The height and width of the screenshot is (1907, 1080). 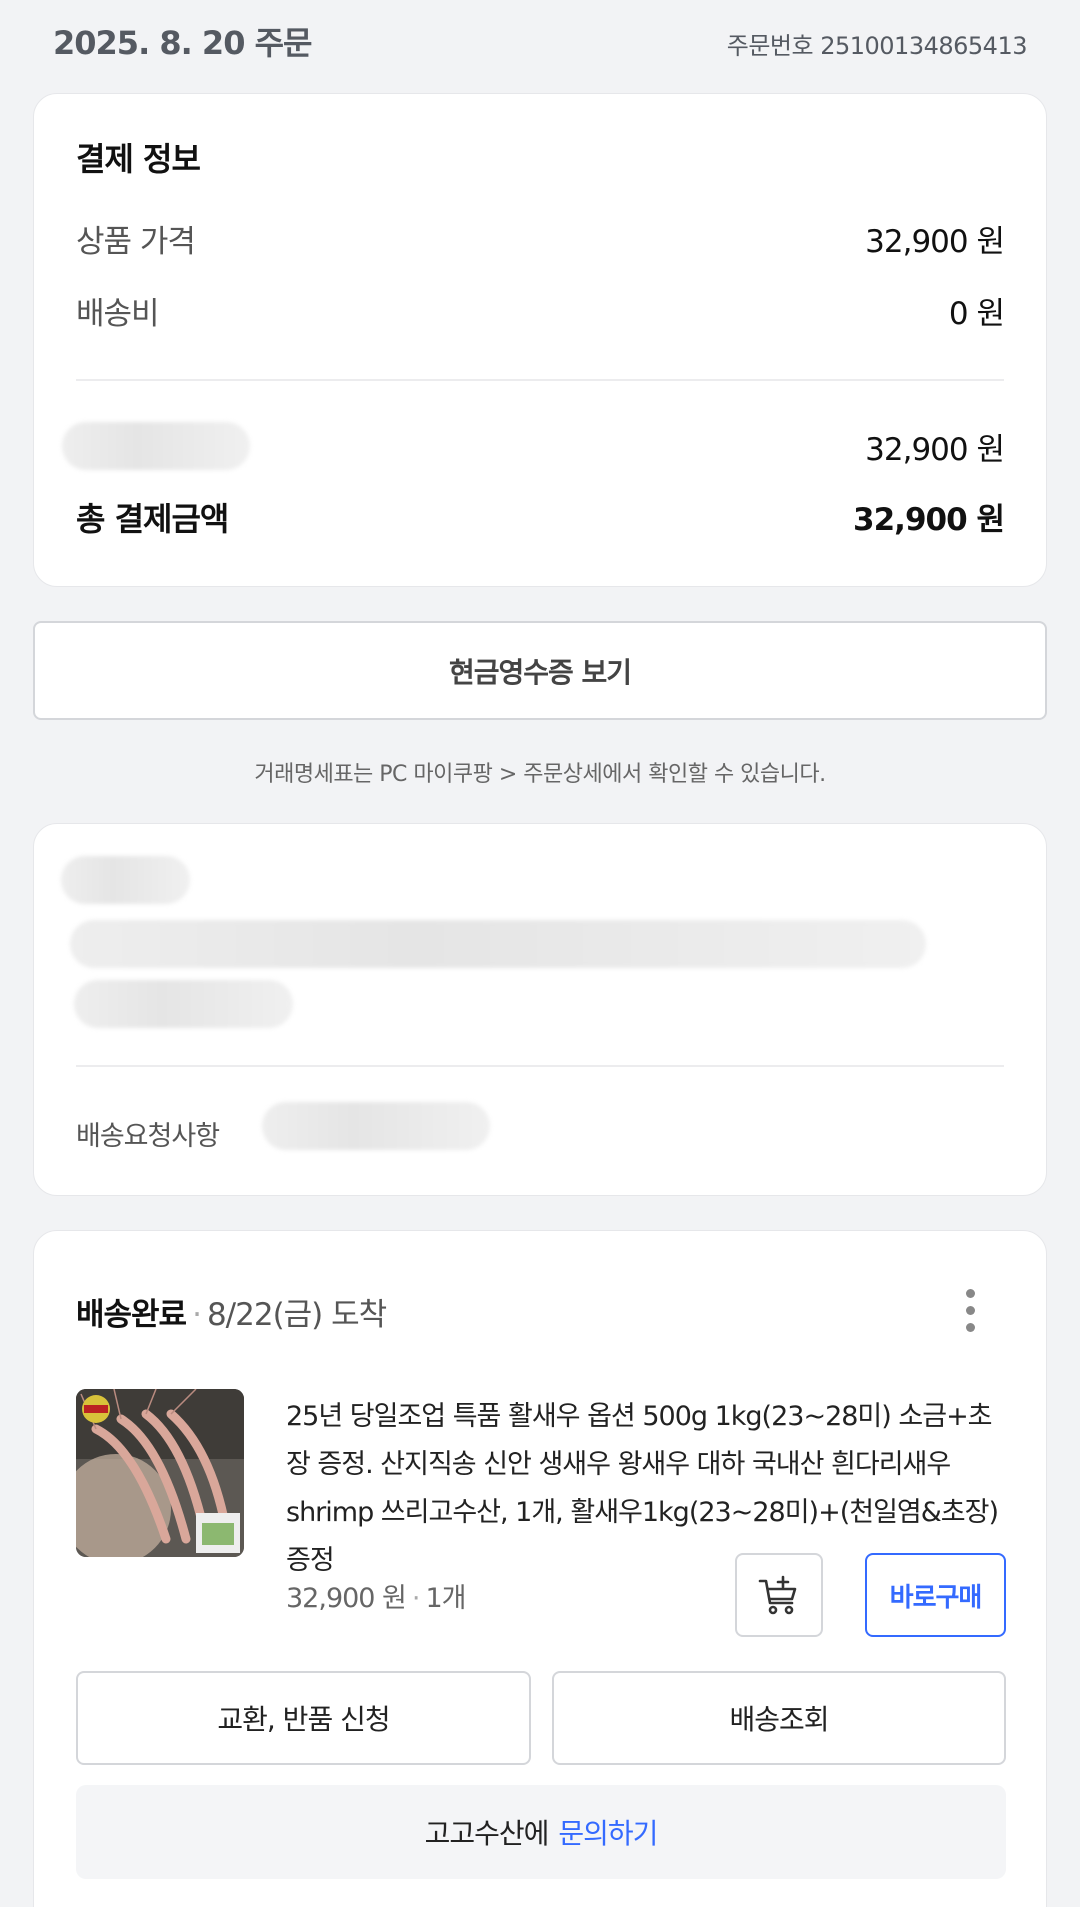 What do you see at coordinates (498, 944) in the screenshot?
I see `address-redacted` at bounding box center [498, 944].